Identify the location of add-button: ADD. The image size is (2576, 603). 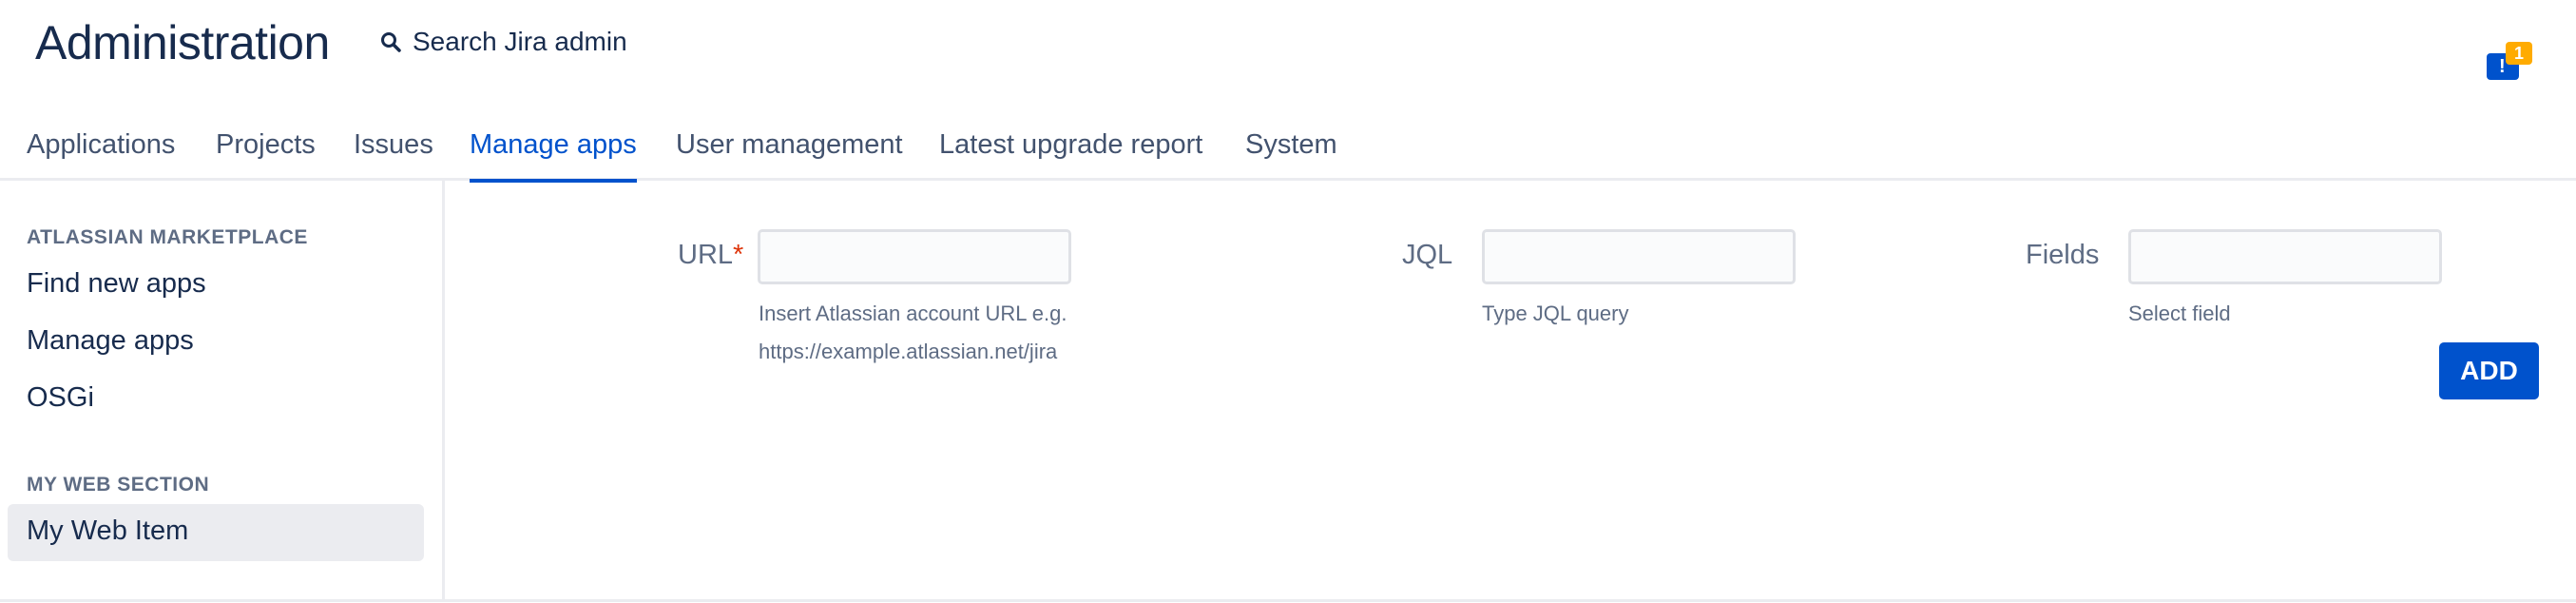
(2489, 371).